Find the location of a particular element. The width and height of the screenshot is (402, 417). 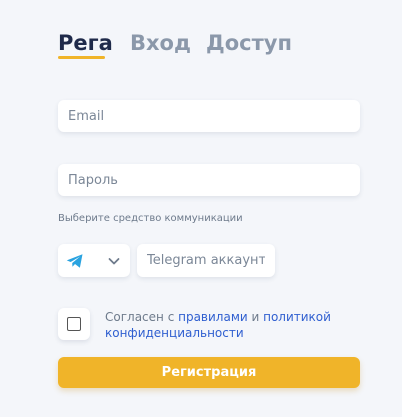

telegram-field-wrapper is located at coordinates (206, 260).